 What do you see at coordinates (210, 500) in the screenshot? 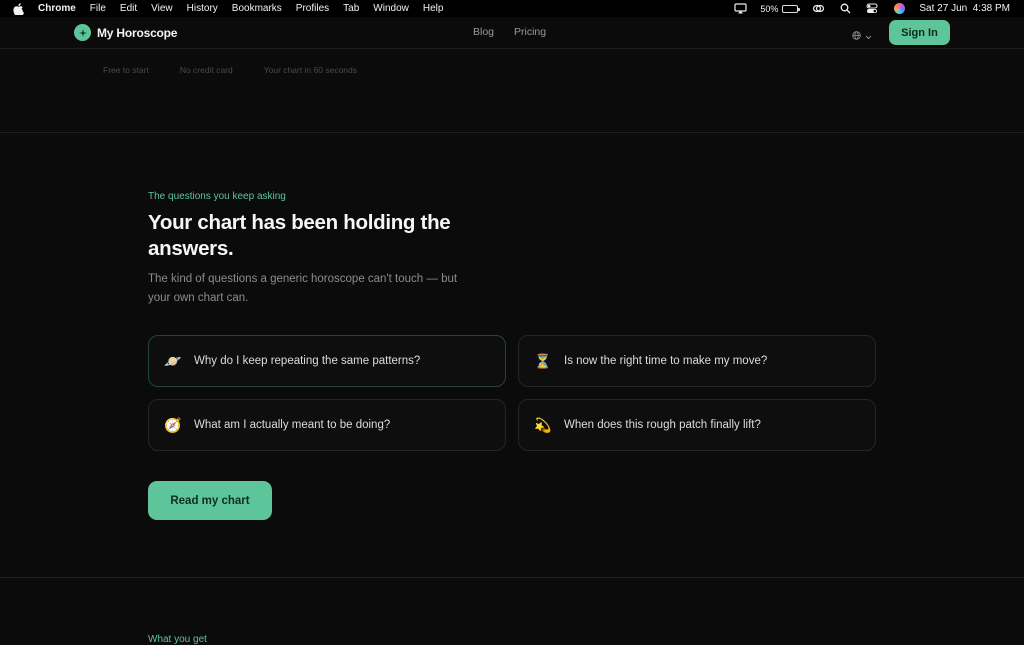
I see `read-my-chart-button: Read my chart` at bounding box center [210, 500].